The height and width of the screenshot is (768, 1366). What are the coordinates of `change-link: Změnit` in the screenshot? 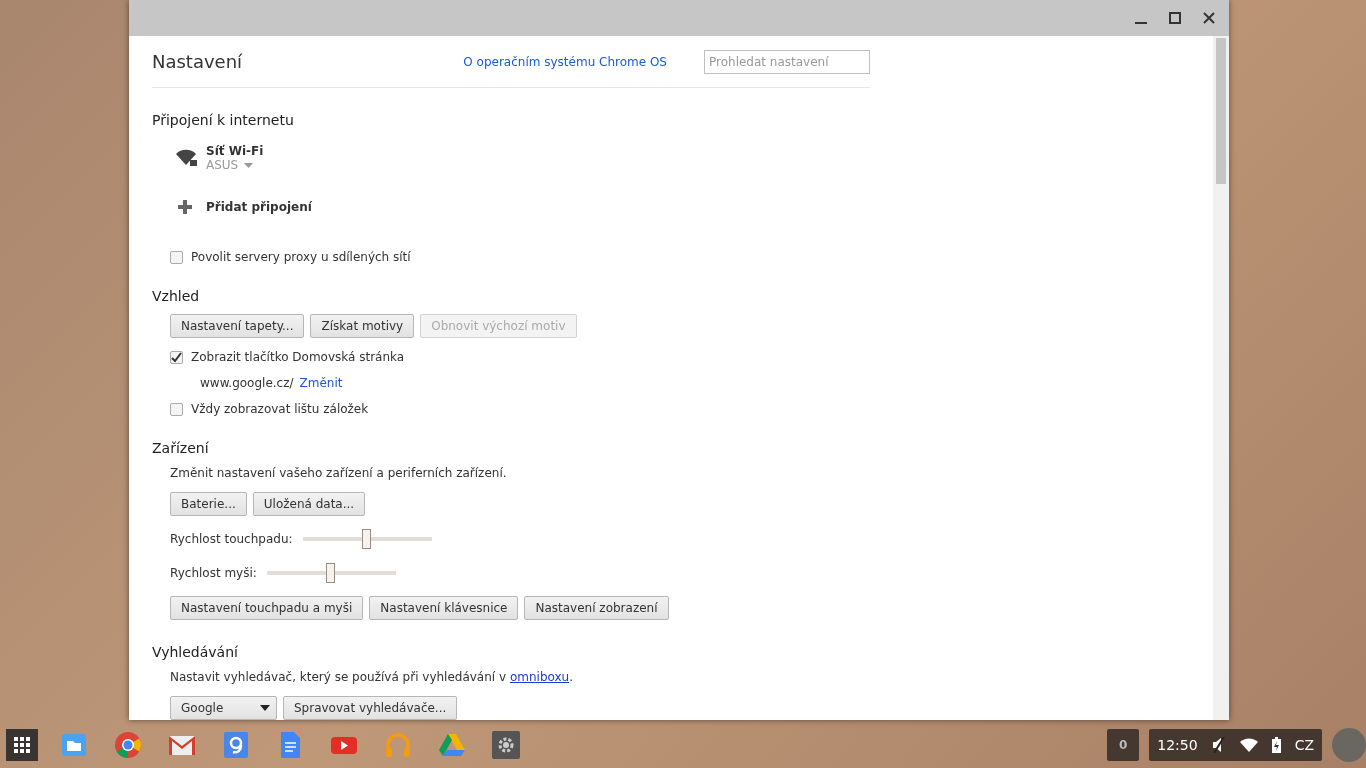 It's located at (321, 383).